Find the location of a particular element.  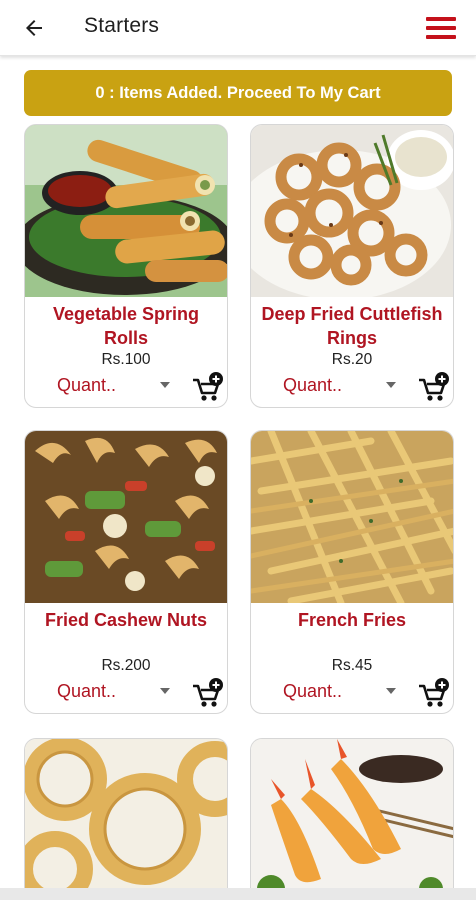

arrow-left-icon is located at coordinates (34, 28).